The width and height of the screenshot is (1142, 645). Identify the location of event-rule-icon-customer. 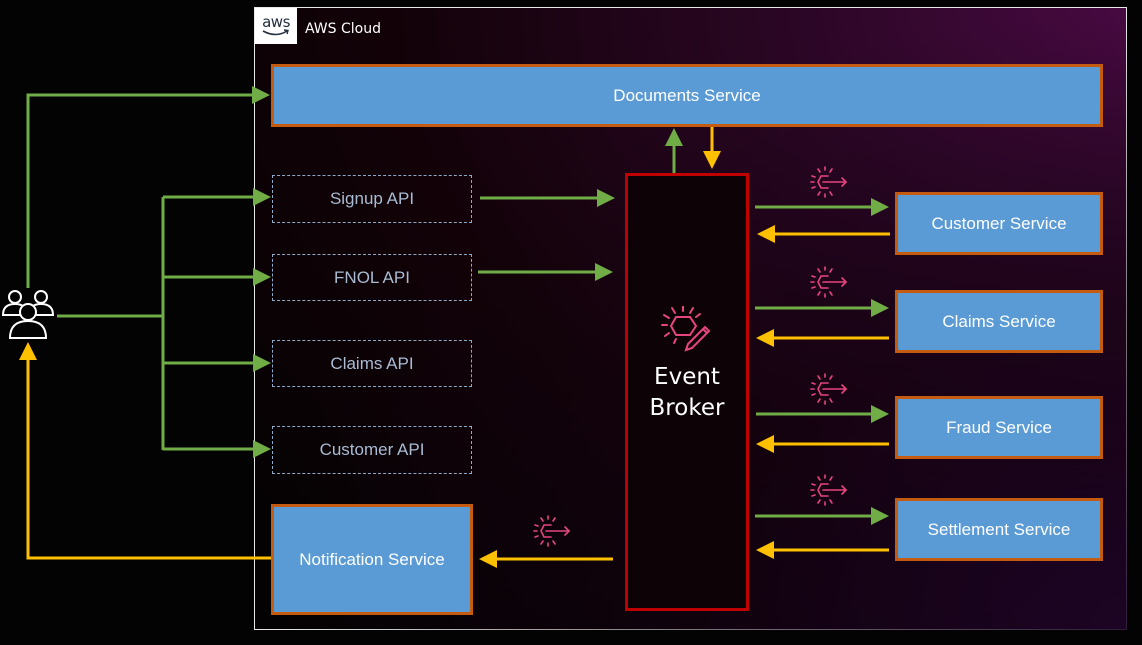
(829, 182).